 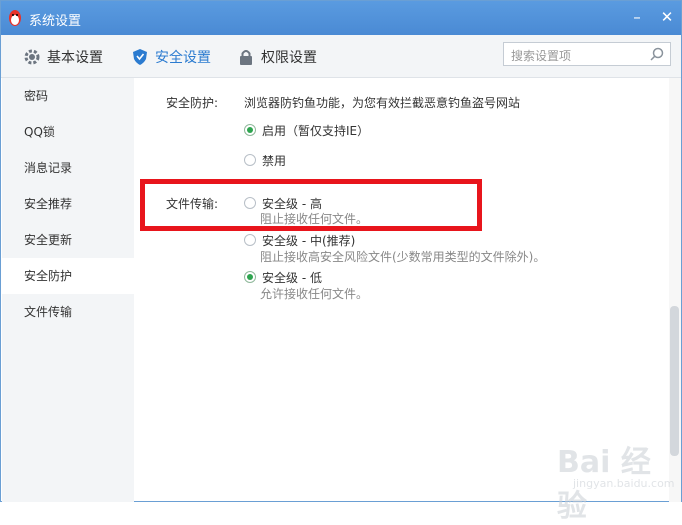 I want to click on shield-icon, so click(x=140, y=57).